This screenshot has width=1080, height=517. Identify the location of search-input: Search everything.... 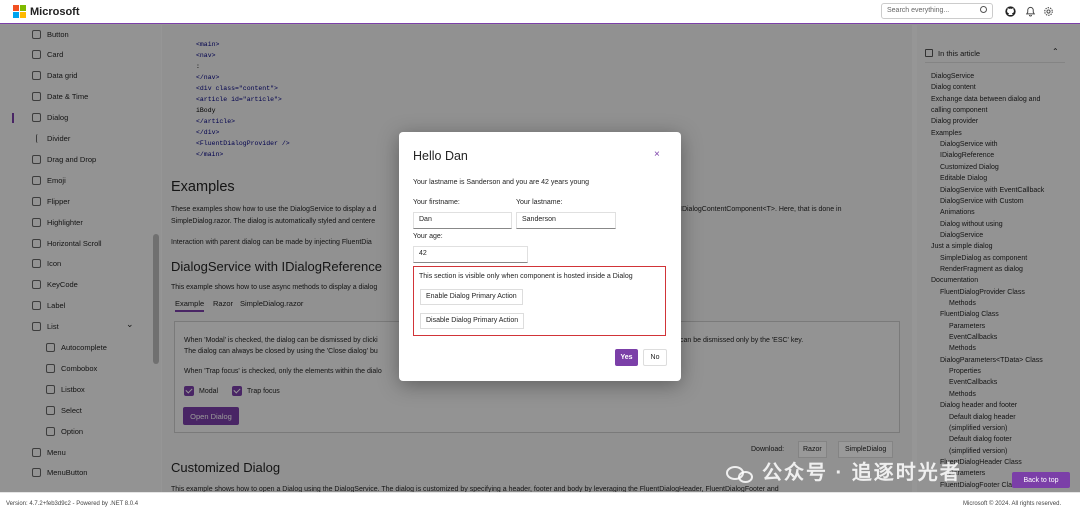
(937, 11).